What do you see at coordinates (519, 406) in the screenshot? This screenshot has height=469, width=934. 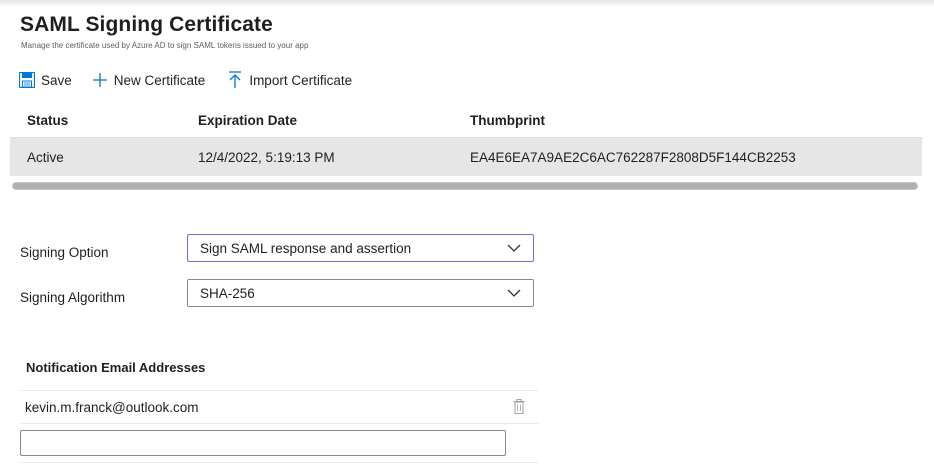 I see `trash-icon` at bounding box center [519, 406].